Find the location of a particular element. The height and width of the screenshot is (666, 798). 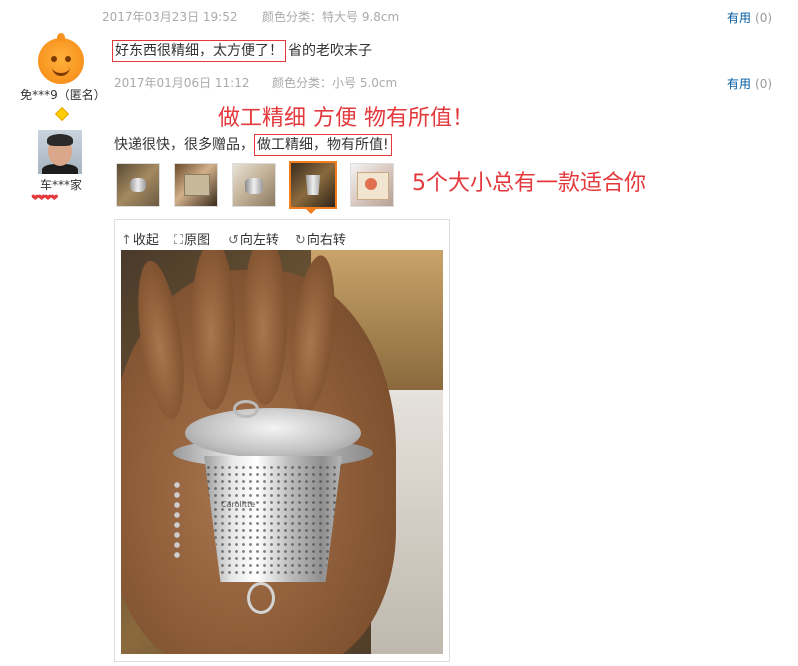

infuser-lid is located at coordinates (273, 433).